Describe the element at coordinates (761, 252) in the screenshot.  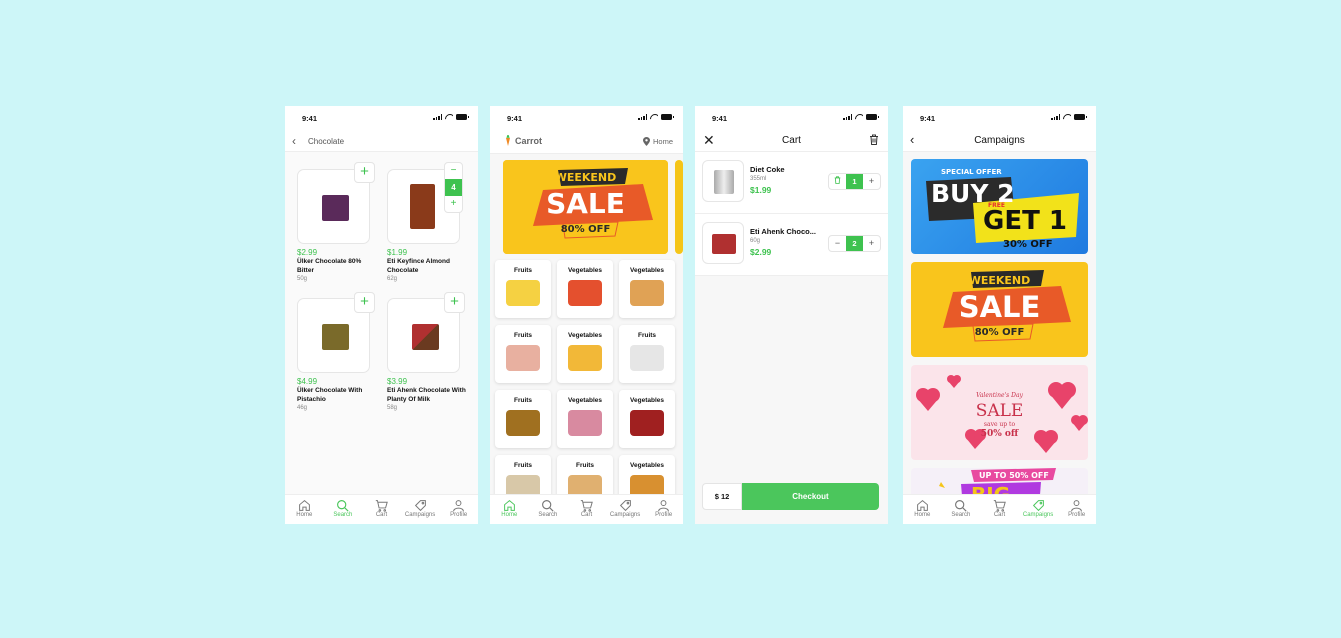
I see `item-price: $2.99` at that location.